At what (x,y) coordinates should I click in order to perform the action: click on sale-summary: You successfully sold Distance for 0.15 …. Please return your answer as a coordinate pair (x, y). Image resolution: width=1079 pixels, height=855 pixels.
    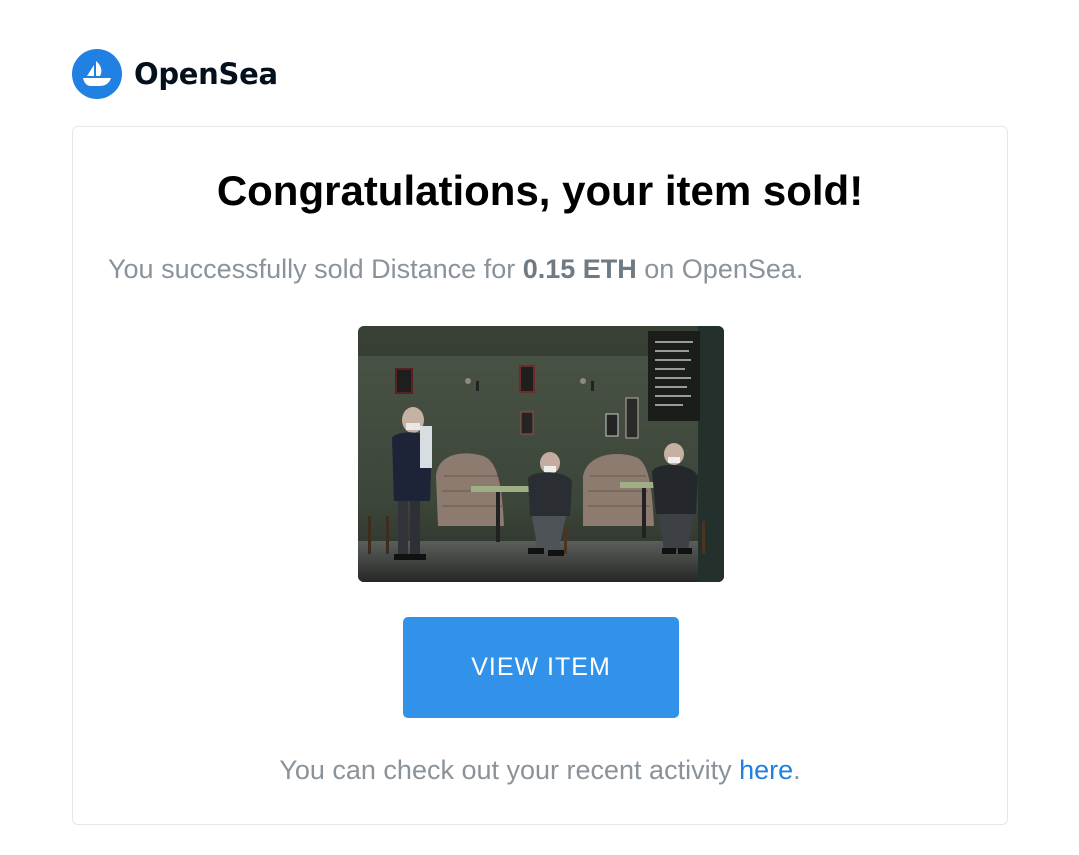
    Looking at the image, I should click on (455, 269).